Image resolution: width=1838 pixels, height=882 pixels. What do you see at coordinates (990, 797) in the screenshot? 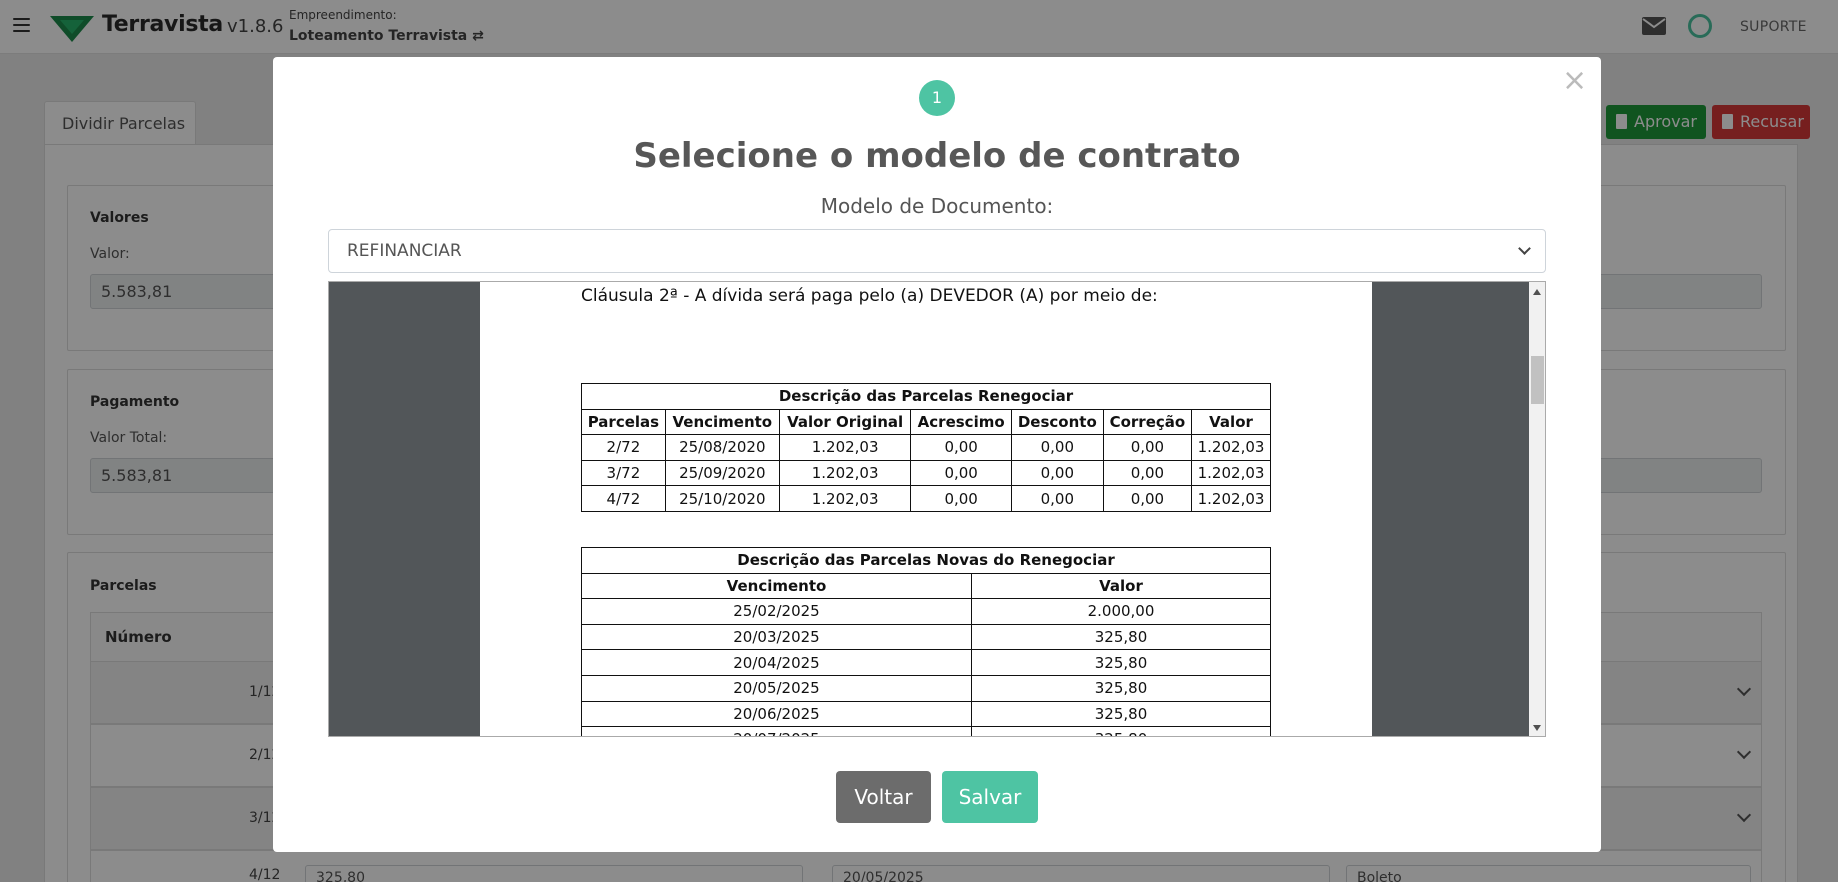
I see `save-button: Salvar` at bounding box center [990, 797].